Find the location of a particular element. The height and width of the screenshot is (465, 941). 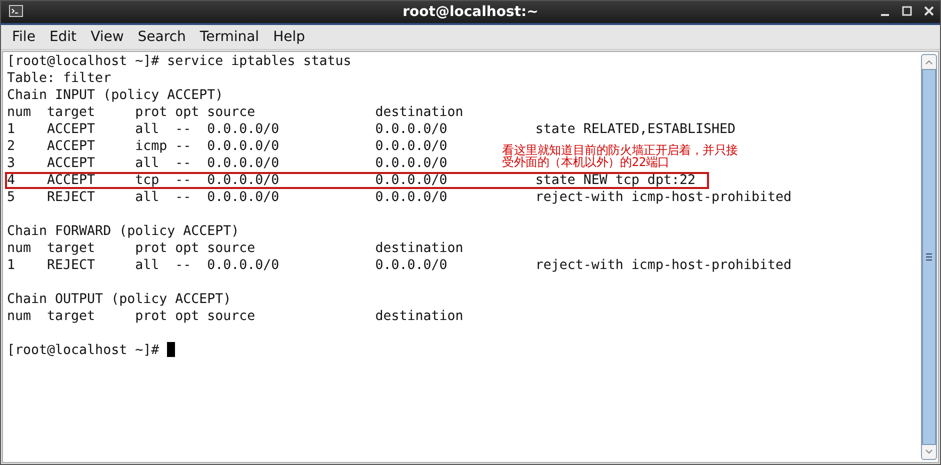

window-title: root@localhost:~ is located at coordinates (470, 12).